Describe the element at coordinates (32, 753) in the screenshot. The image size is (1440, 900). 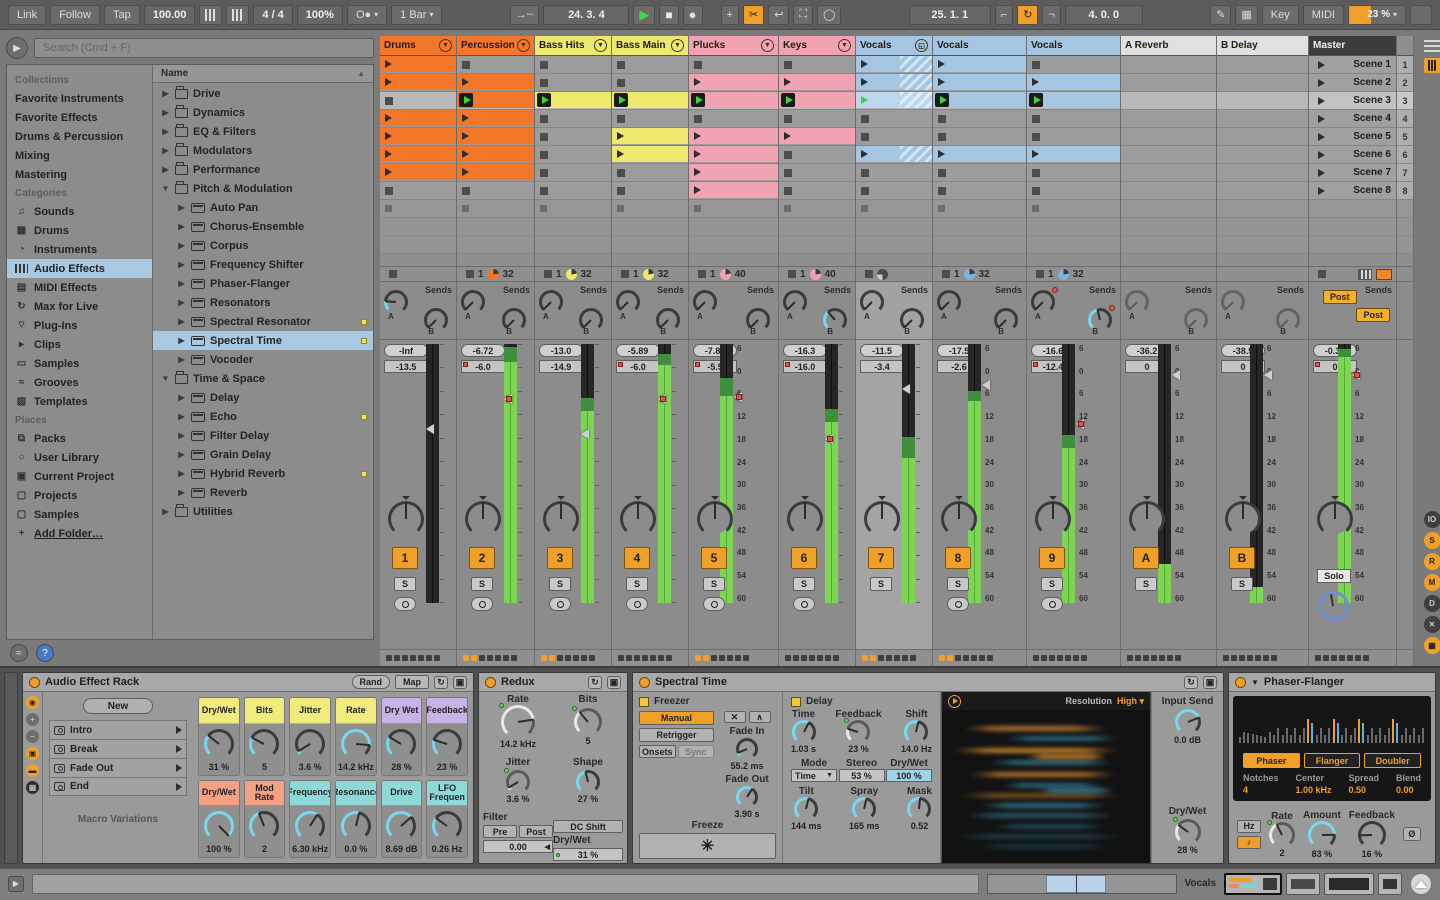
I see `rack-variations-icon: ▣` at that location.